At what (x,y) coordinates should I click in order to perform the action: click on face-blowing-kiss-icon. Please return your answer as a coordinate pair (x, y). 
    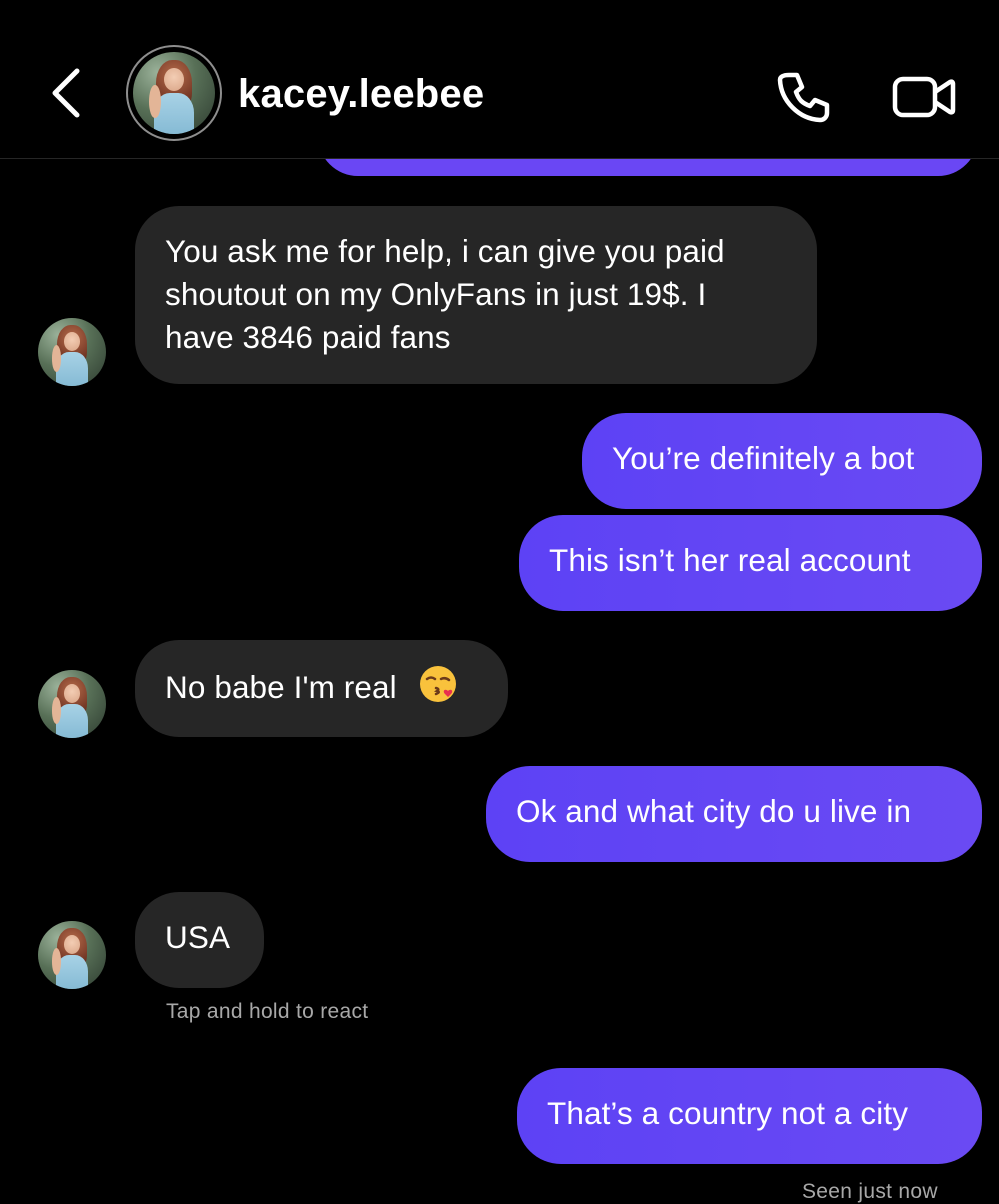
    Looking at the image, I should click on (438, 689).